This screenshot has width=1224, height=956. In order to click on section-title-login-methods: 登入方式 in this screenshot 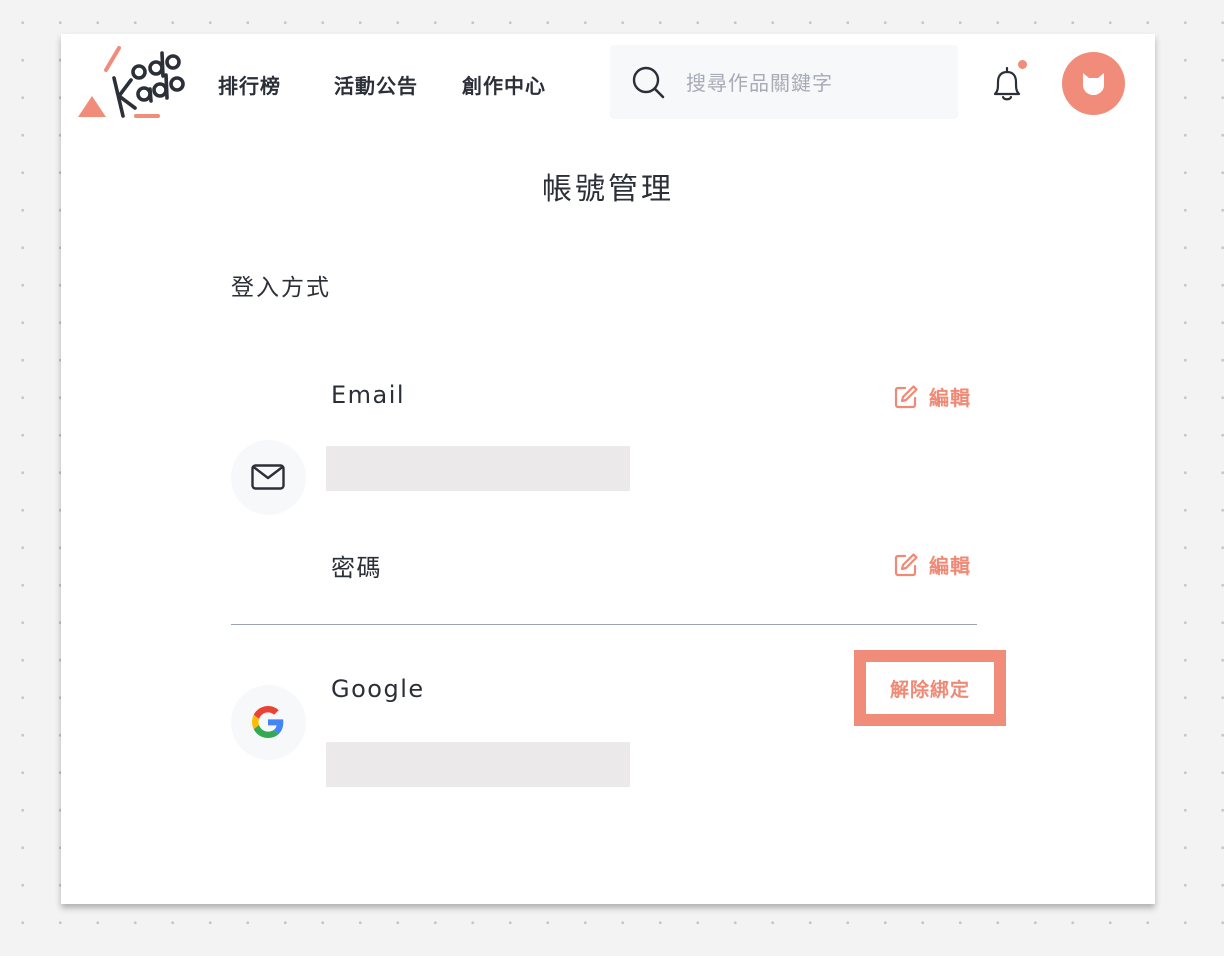, I will do `click(281, 288)`.